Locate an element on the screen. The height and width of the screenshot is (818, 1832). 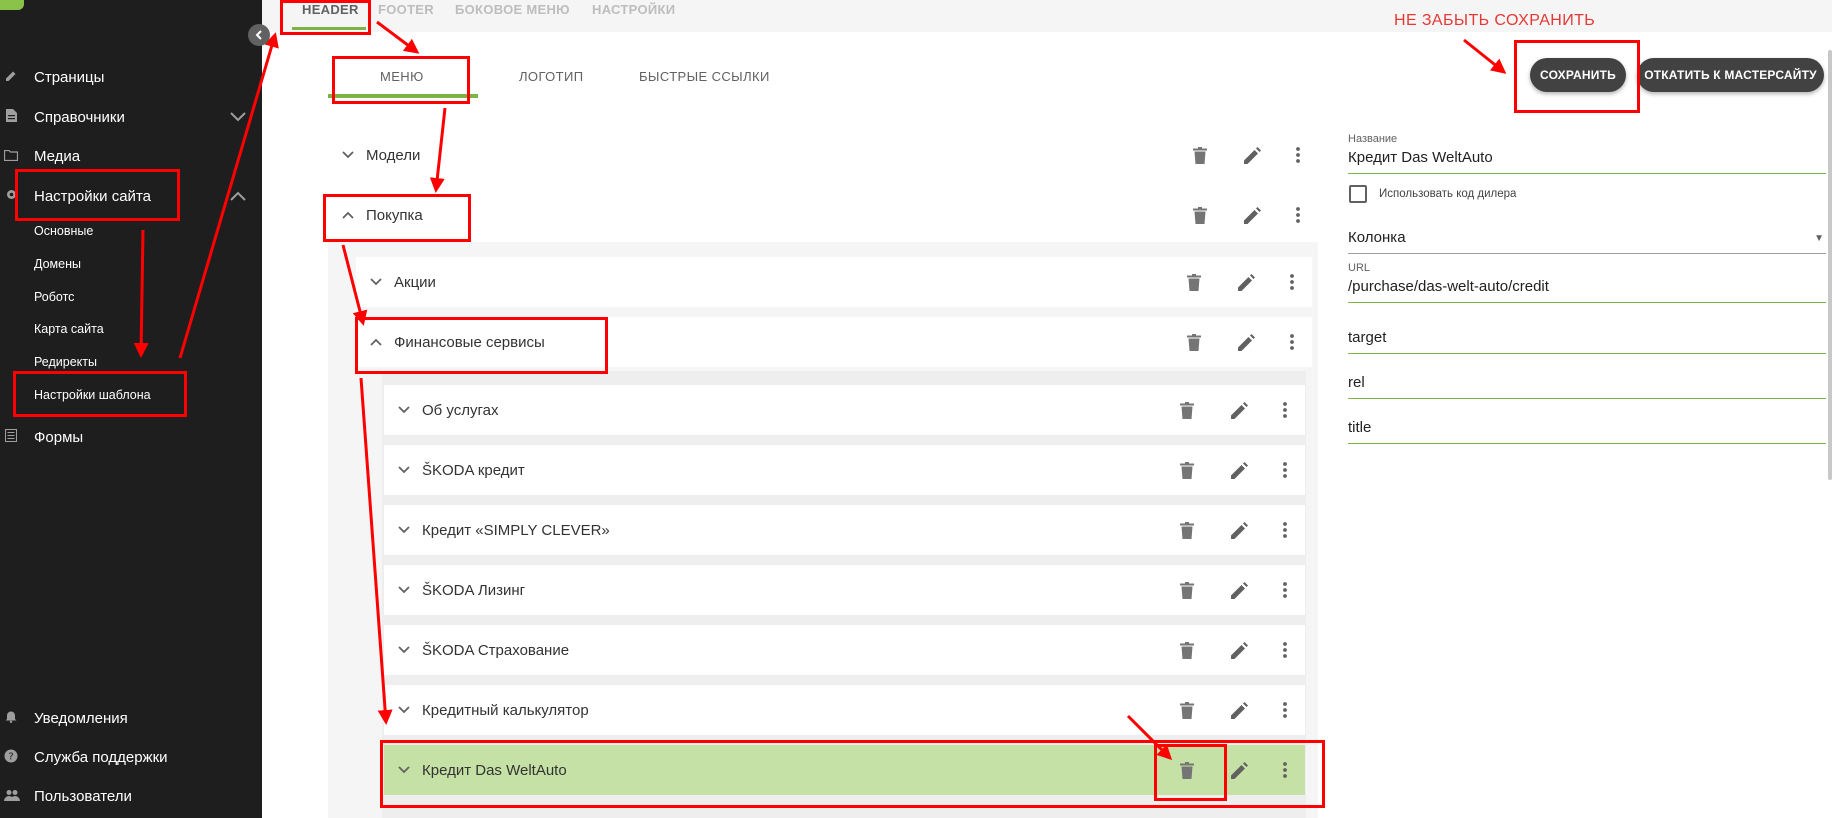
rel-field-value: rel is located at coordinates (1587, 384).